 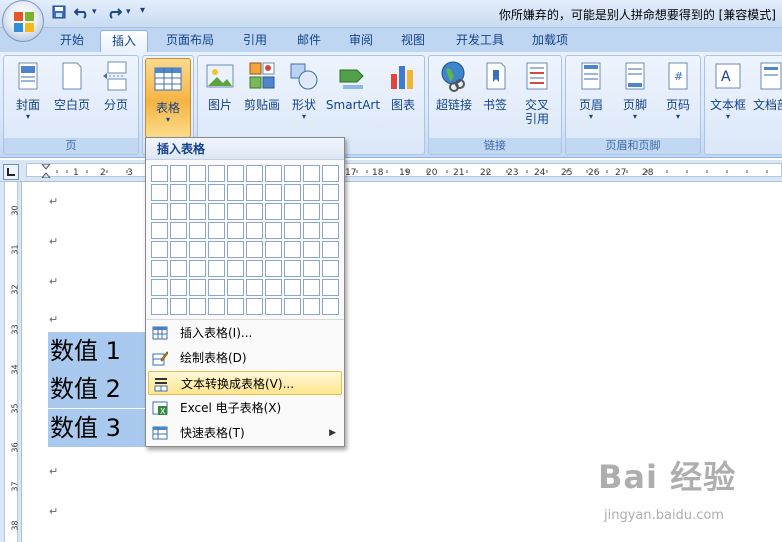 I want to click on chart-button: 图表, so click(x=403, y=86).